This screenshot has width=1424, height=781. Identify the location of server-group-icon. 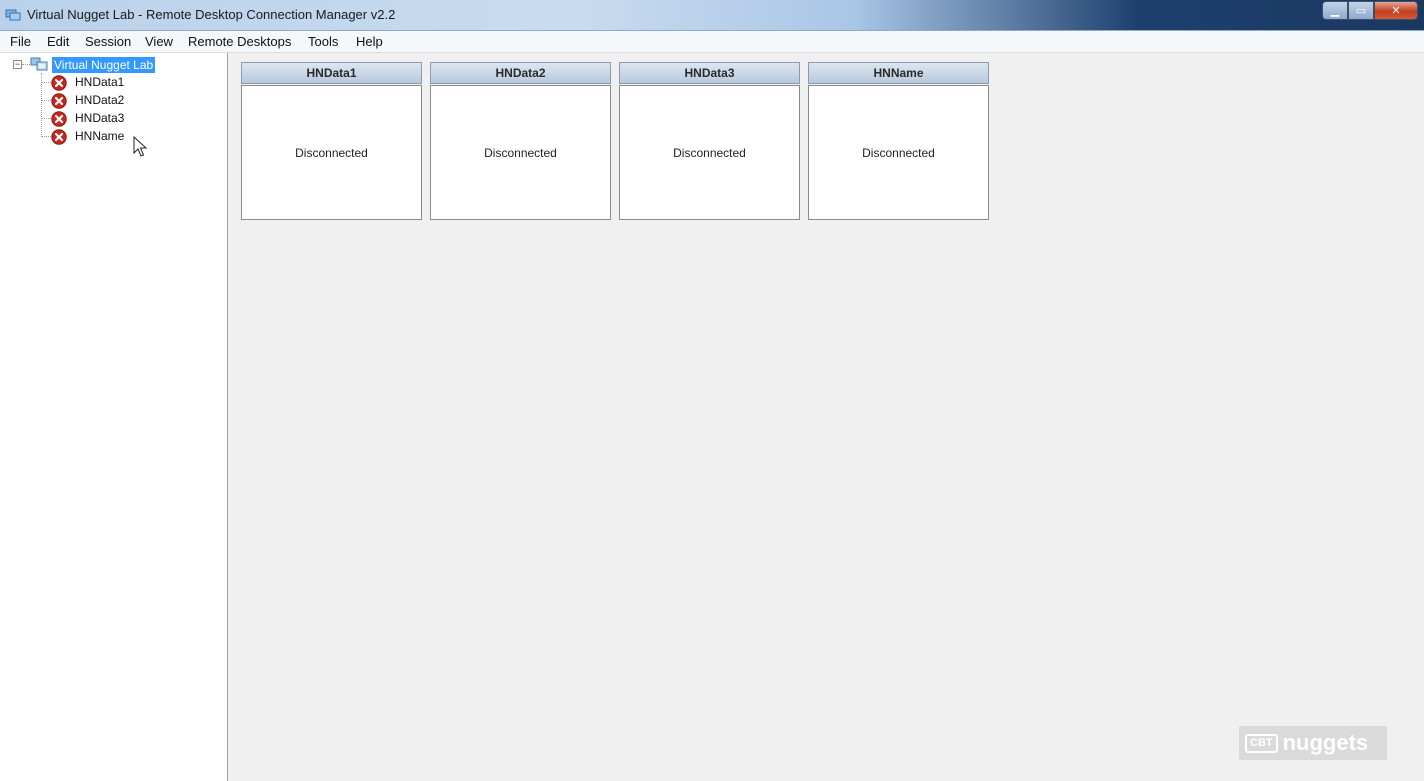
(39, 64).